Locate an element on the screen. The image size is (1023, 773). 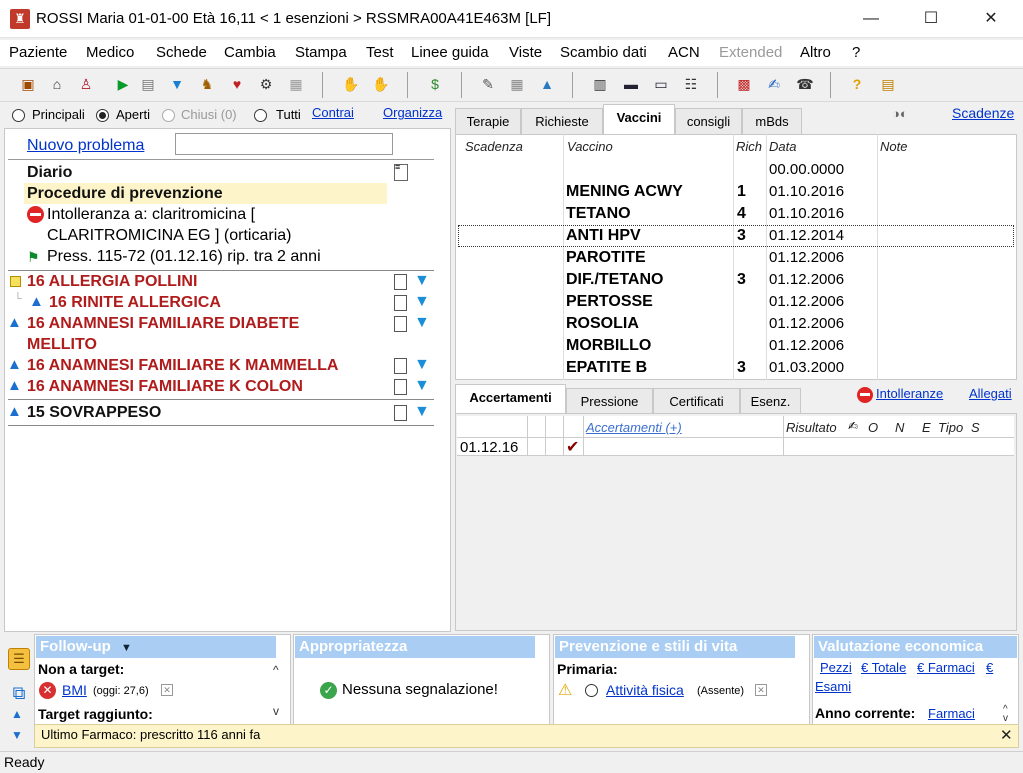
help-icon: ? is located at coordinates (857, 84).